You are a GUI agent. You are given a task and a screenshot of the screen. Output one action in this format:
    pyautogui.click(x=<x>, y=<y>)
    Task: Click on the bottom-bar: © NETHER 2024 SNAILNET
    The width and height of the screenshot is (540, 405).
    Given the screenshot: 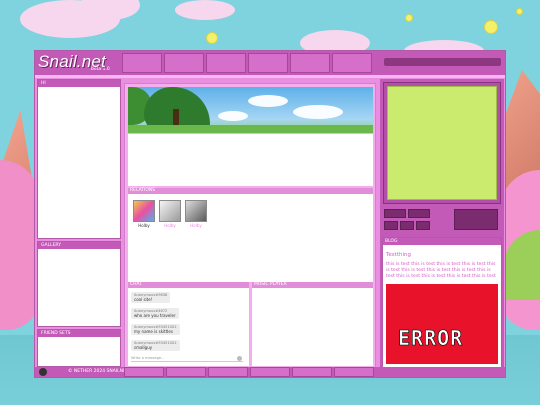 What is the action you would take?
    pyautogui.click(x=270, y=372)
    